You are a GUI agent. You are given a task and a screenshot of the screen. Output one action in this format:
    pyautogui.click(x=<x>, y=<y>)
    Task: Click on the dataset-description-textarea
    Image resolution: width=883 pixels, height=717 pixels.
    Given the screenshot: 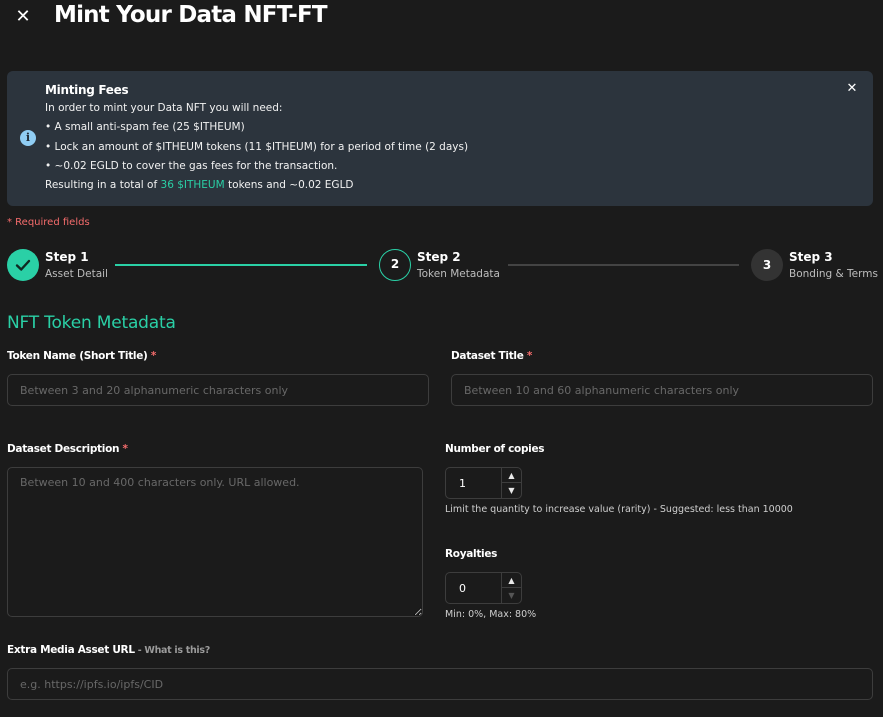 What is the action you would take?
    pyautogui.click(x=215, y=542)
    